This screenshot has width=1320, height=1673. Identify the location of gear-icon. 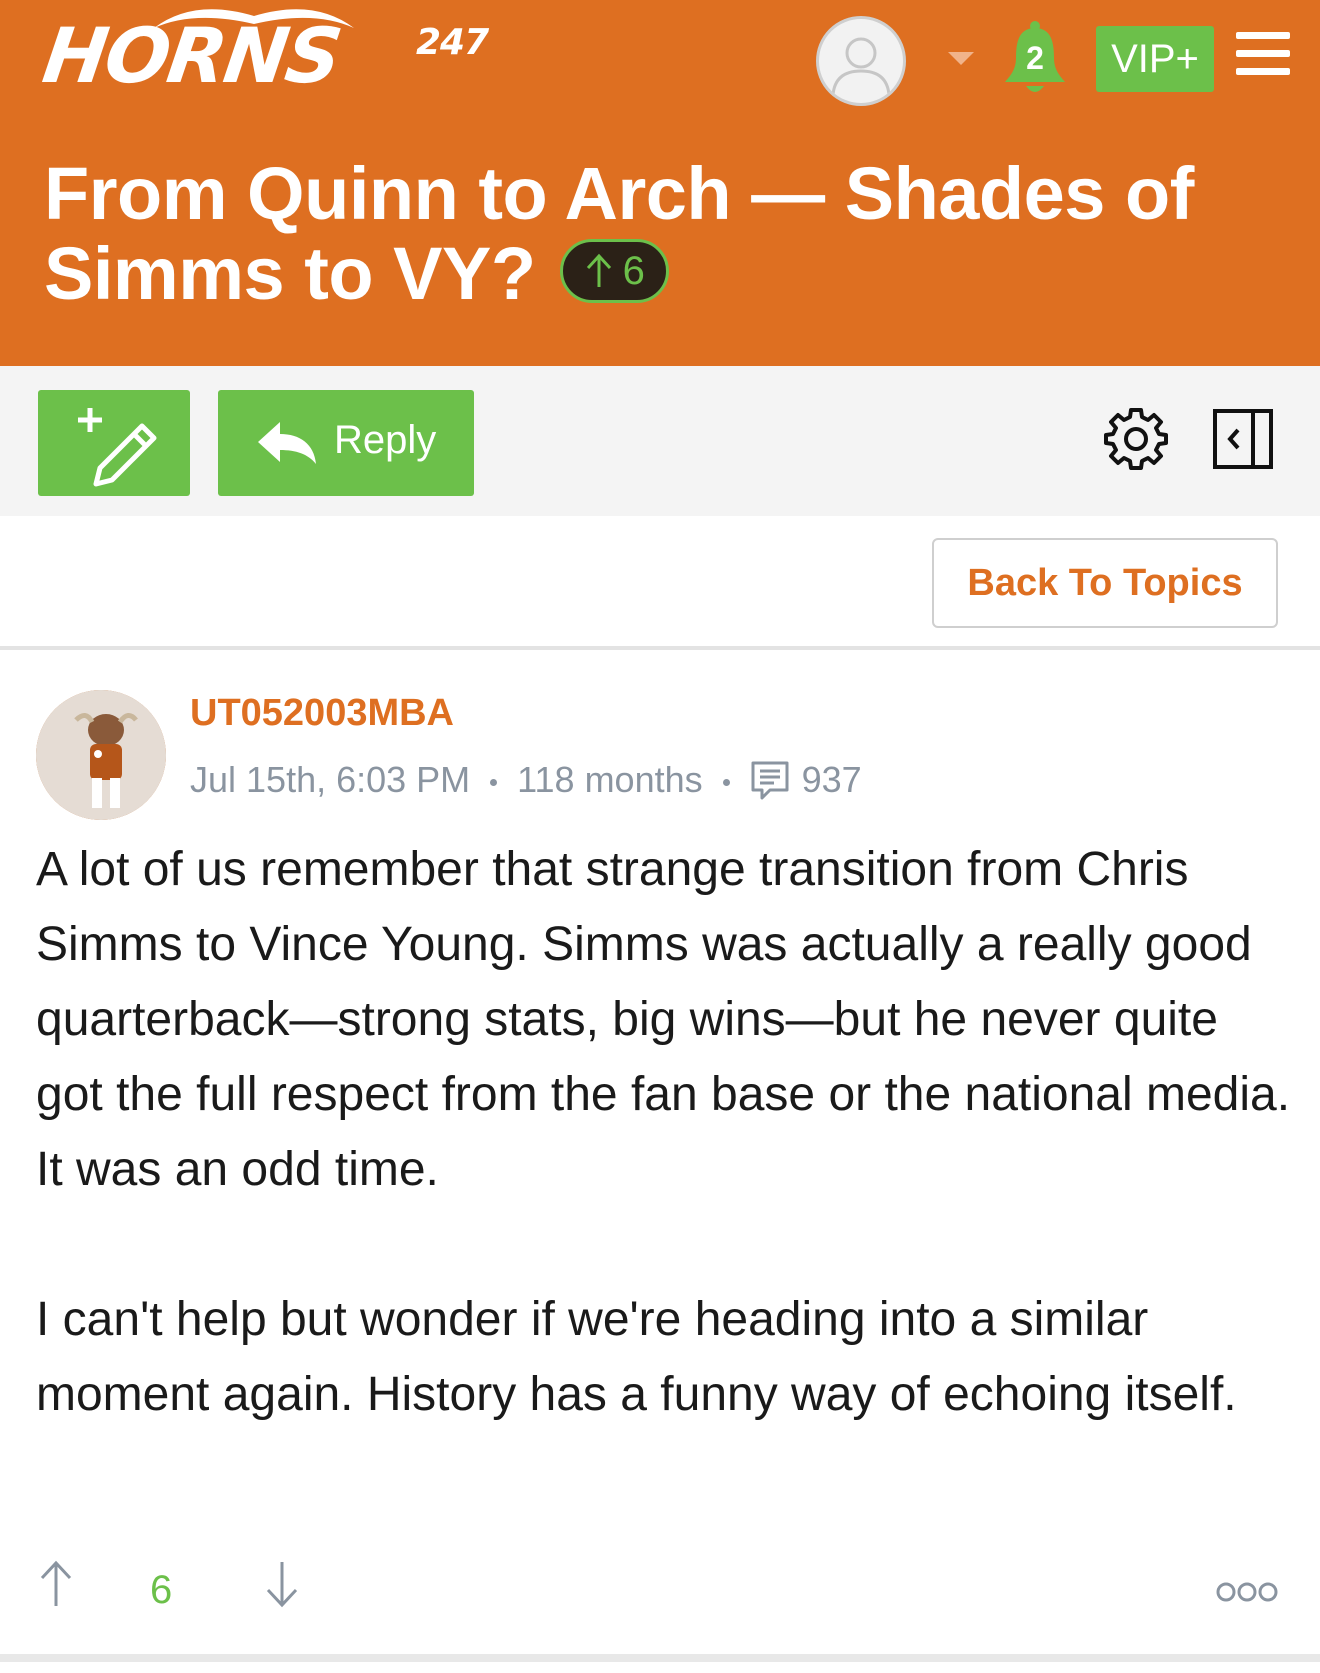
(1136, 439).